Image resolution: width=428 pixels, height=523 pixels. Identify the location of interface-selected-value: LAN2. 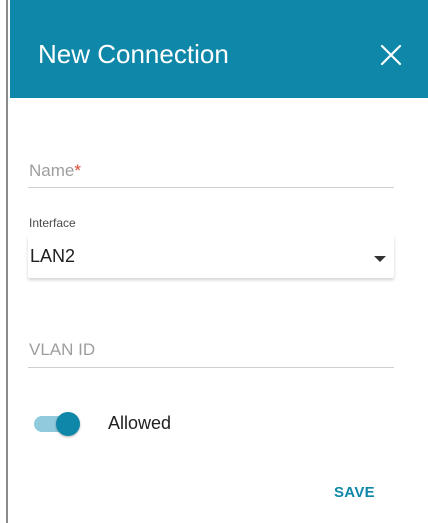
(53, 256).